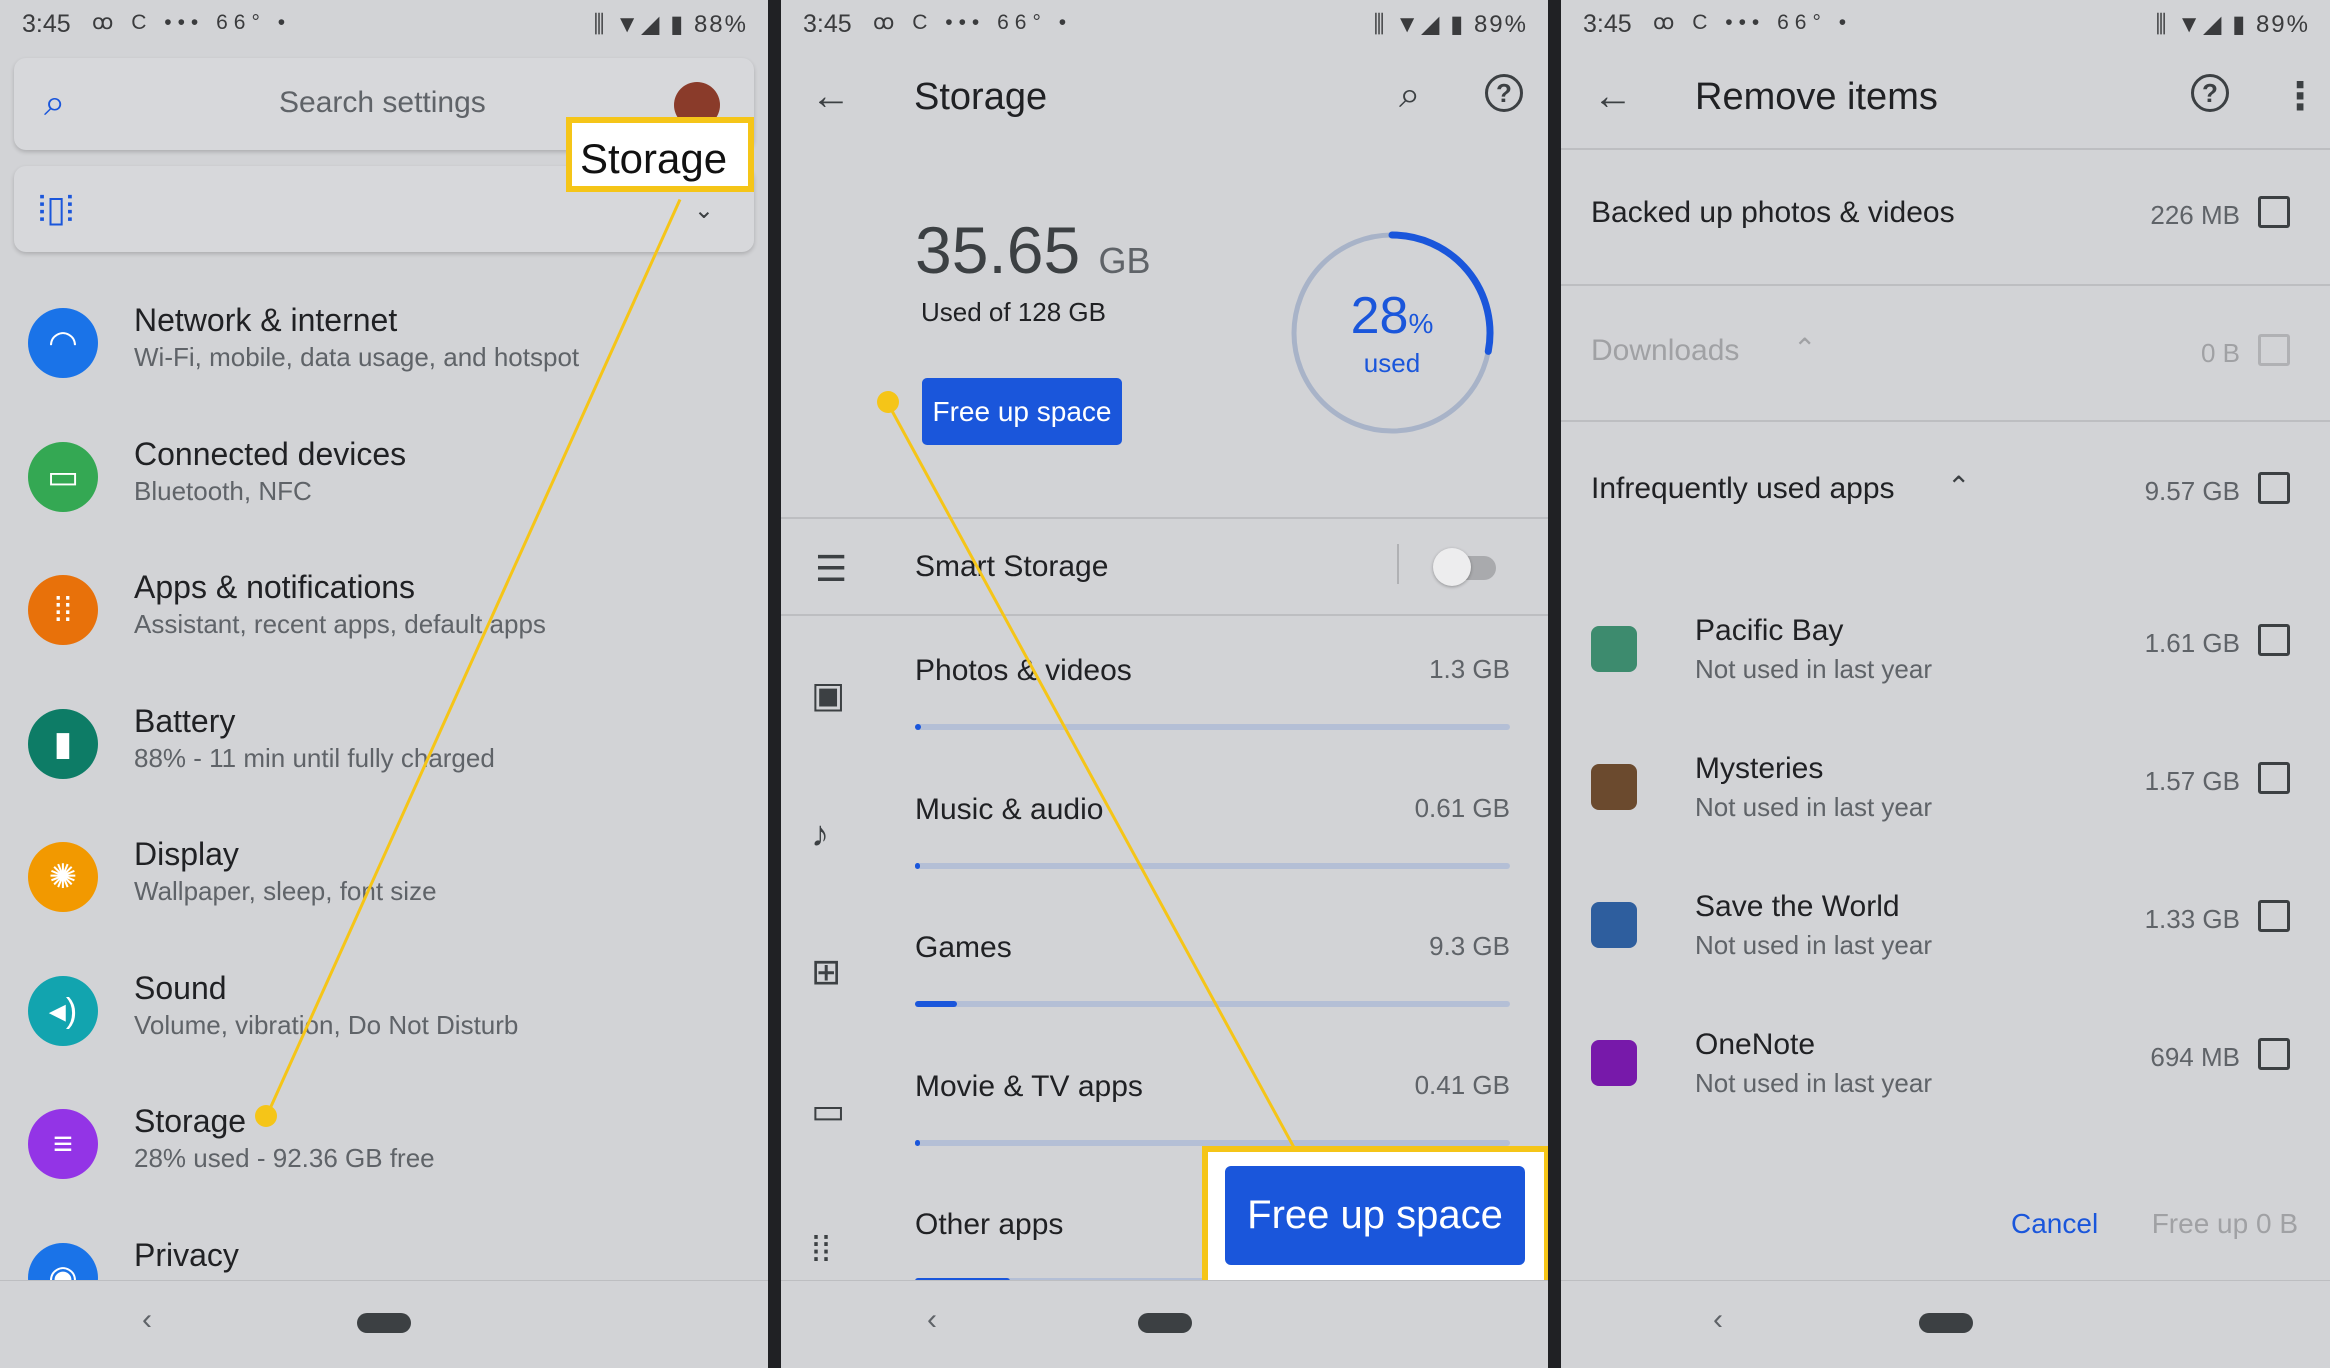  What do you see at coordinates (1945, 667) in the screenshot?
I see `app-item: Pacific Bay Not used in last year 1.61 GB` at bounding box center [1945, 667].